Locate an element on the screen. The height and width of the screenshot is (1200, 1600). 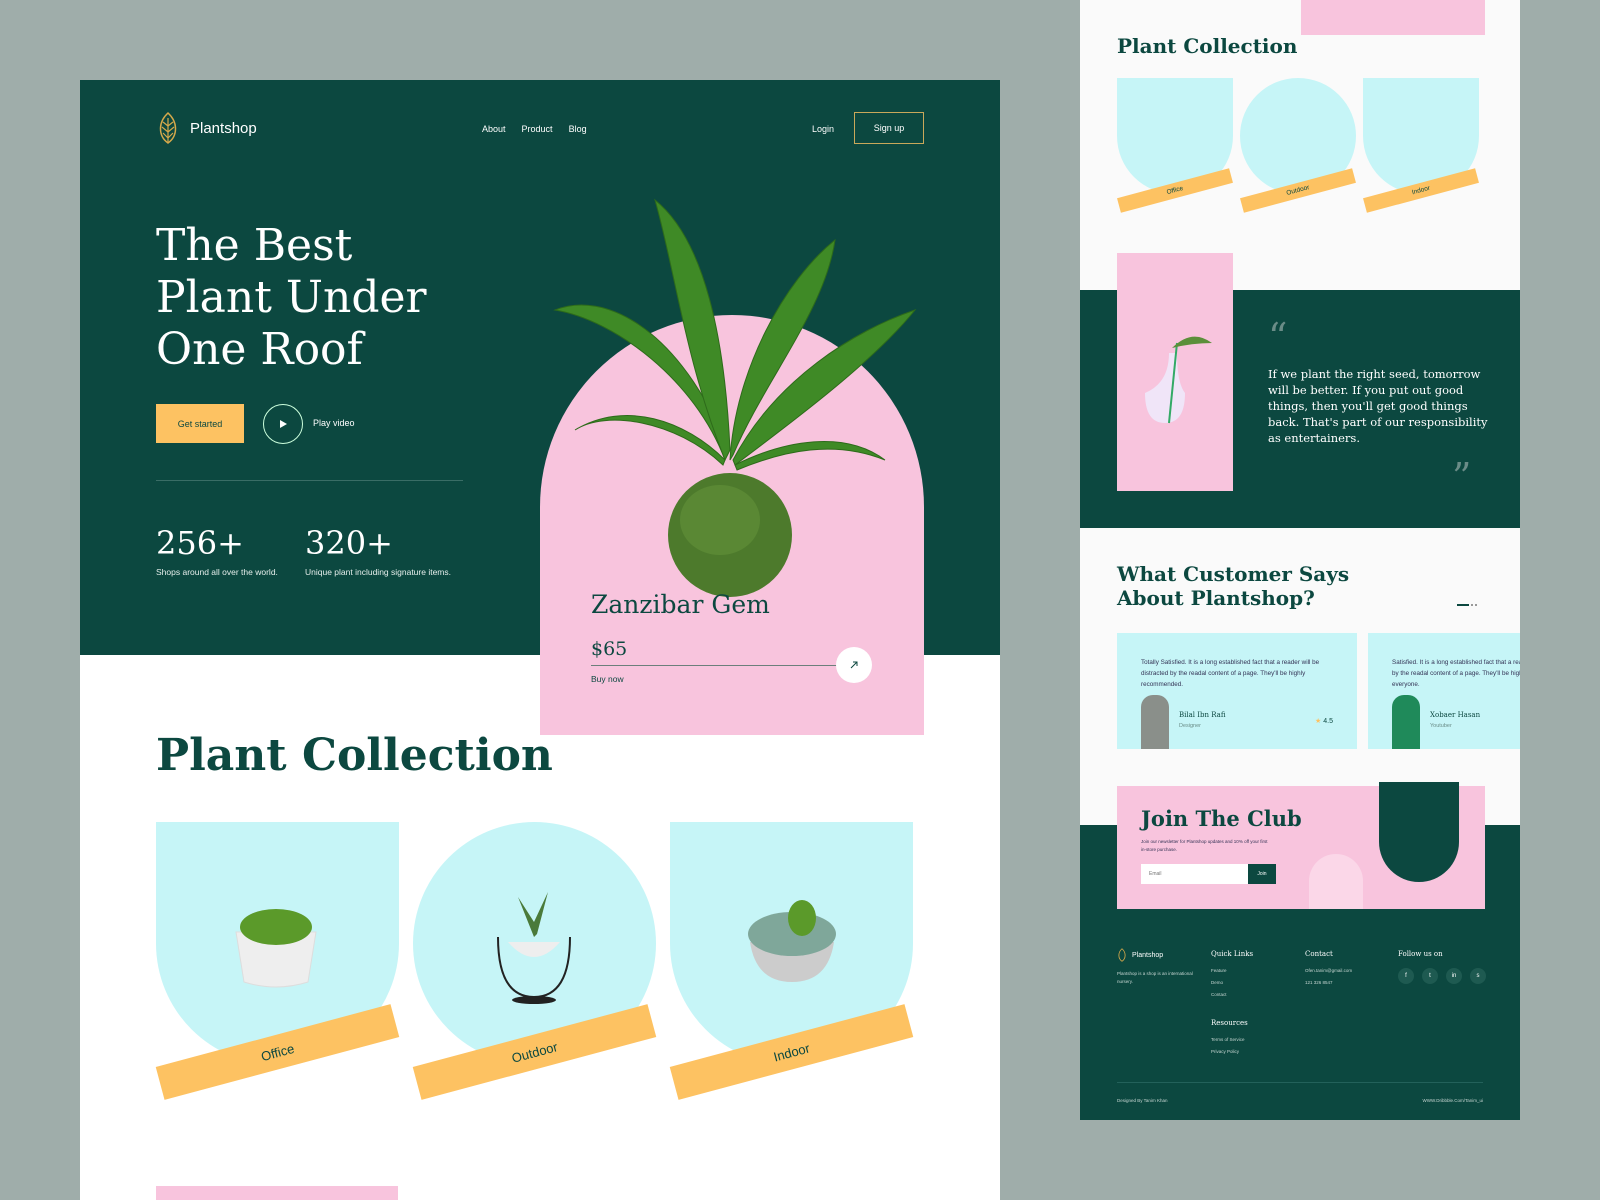
stat-value: 256+ is located at coordinates (200, 543).